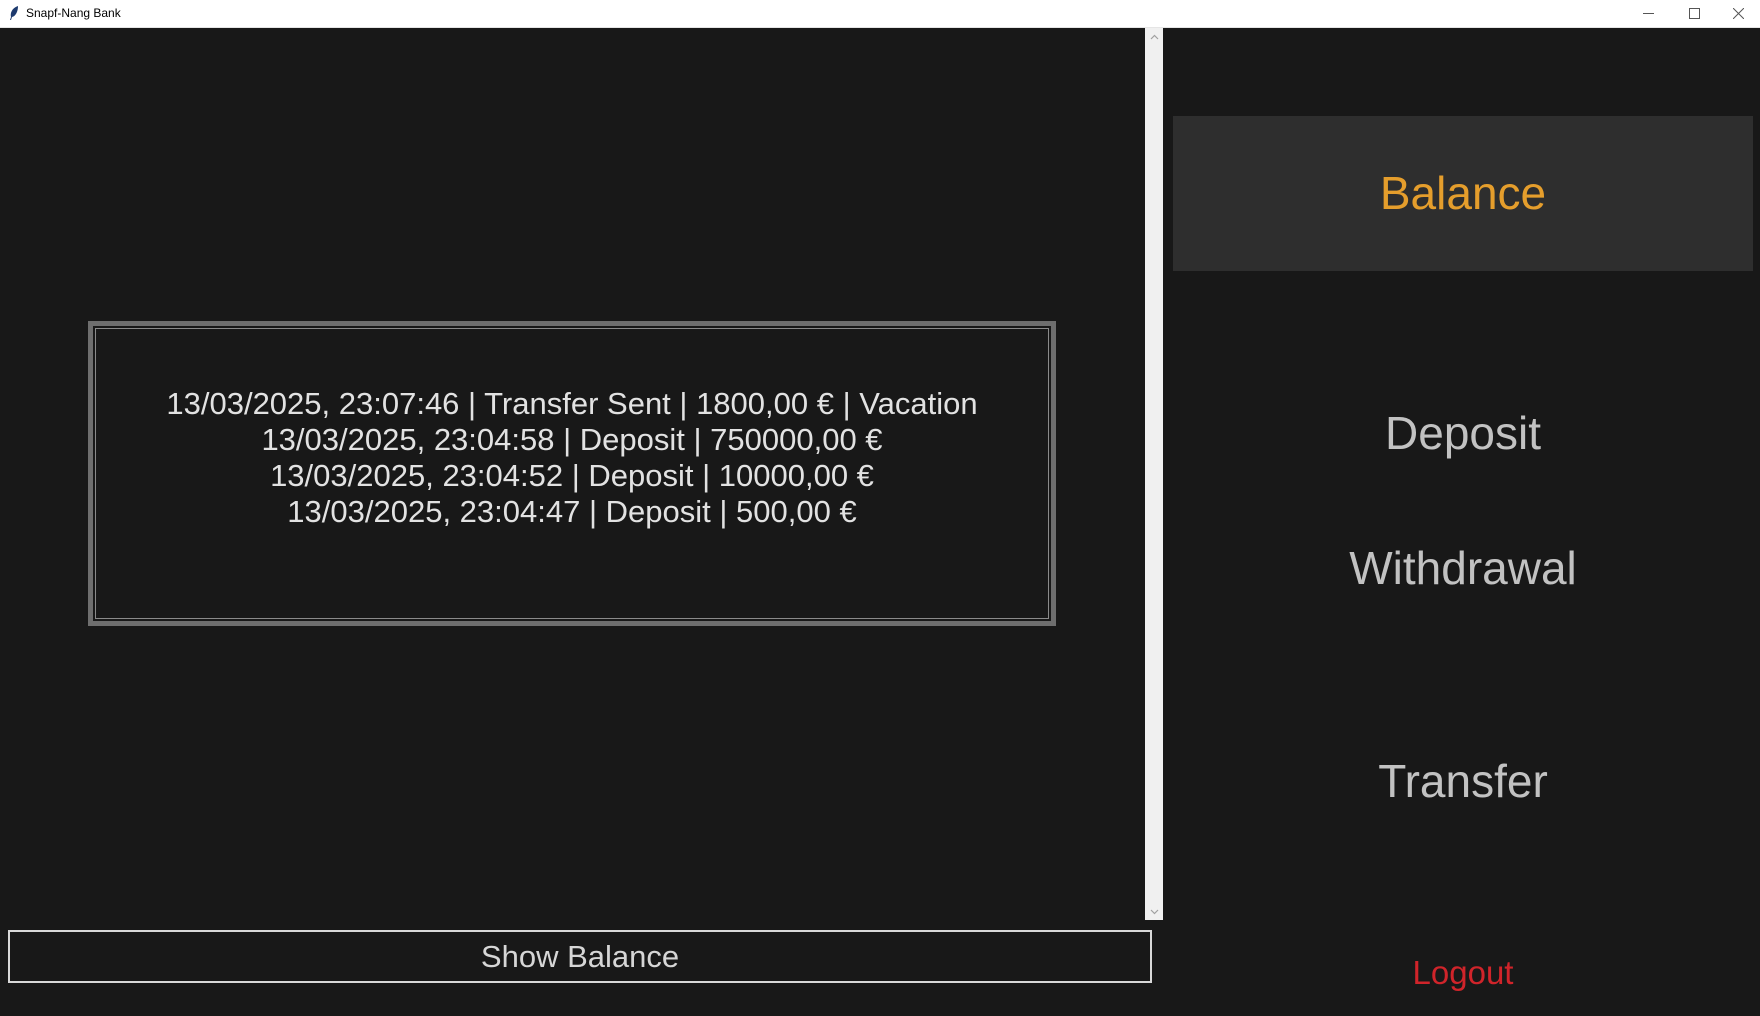 Image resolution: width=1760 pixels, height=1016 pixels. Describe the element at coordinates (1463, 433) in the screenshot. I see `sidebar-item-deposit: Deposit` at that location.